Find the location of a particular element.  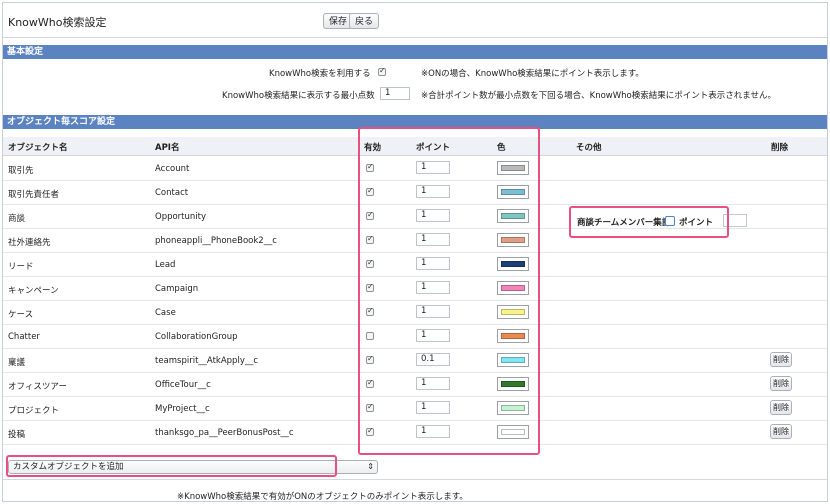

use-knowwho-checkbox is located at coordinates (382, 71).